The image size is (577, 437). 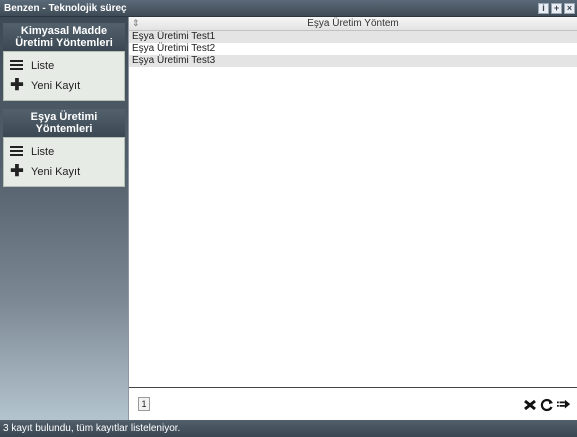 What do you see at coordinates (353, 403) in the screenshot?
I see `pager-bar: 1` at bounding box center [353, 403].